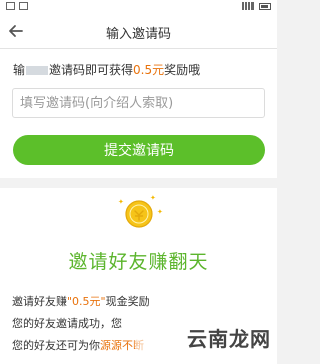 The image size is (320, 364). What do you see at coordinates (39, 301) in the screenshot?
I see `line1-a: 邀请好友赚` at bounding box center [39, 301].